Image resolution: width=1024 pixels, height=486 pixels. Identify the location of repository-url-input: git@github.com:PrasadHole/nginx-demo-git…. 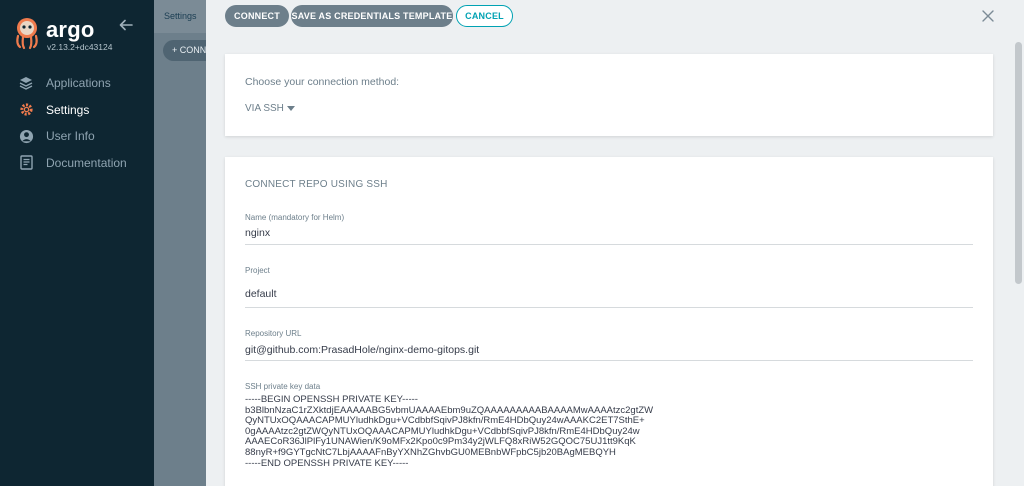
(609, 350).